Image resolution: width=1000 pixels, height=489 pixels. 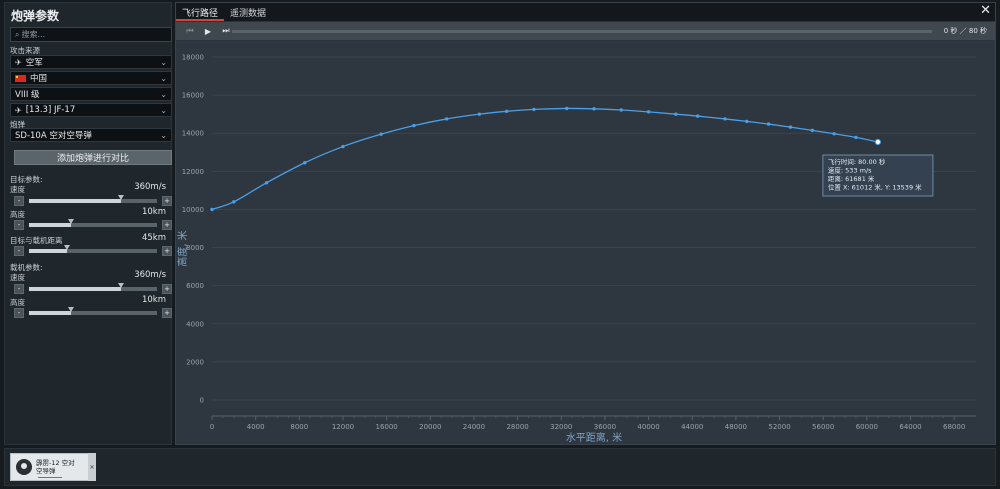 What do you see at coordinates (50, 477) in the screenshot?
I see `series-color-swatch` at bounding box center [50, 477].